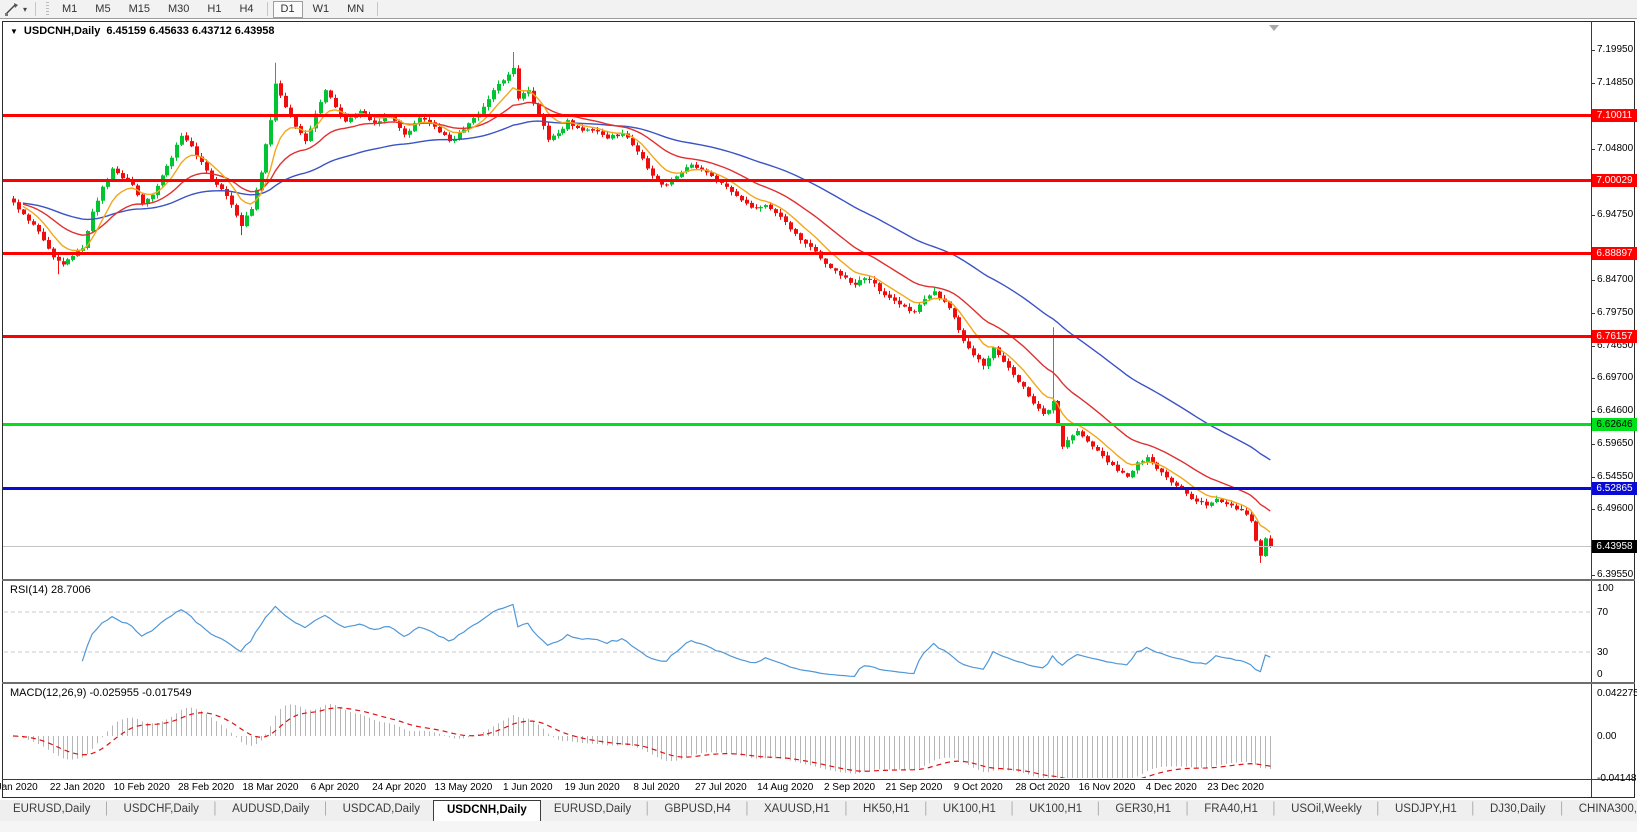  Describe the element at coordinates (1614, 336) in the screenshot. I see `resistance-price-label: 6.76157` at that location.